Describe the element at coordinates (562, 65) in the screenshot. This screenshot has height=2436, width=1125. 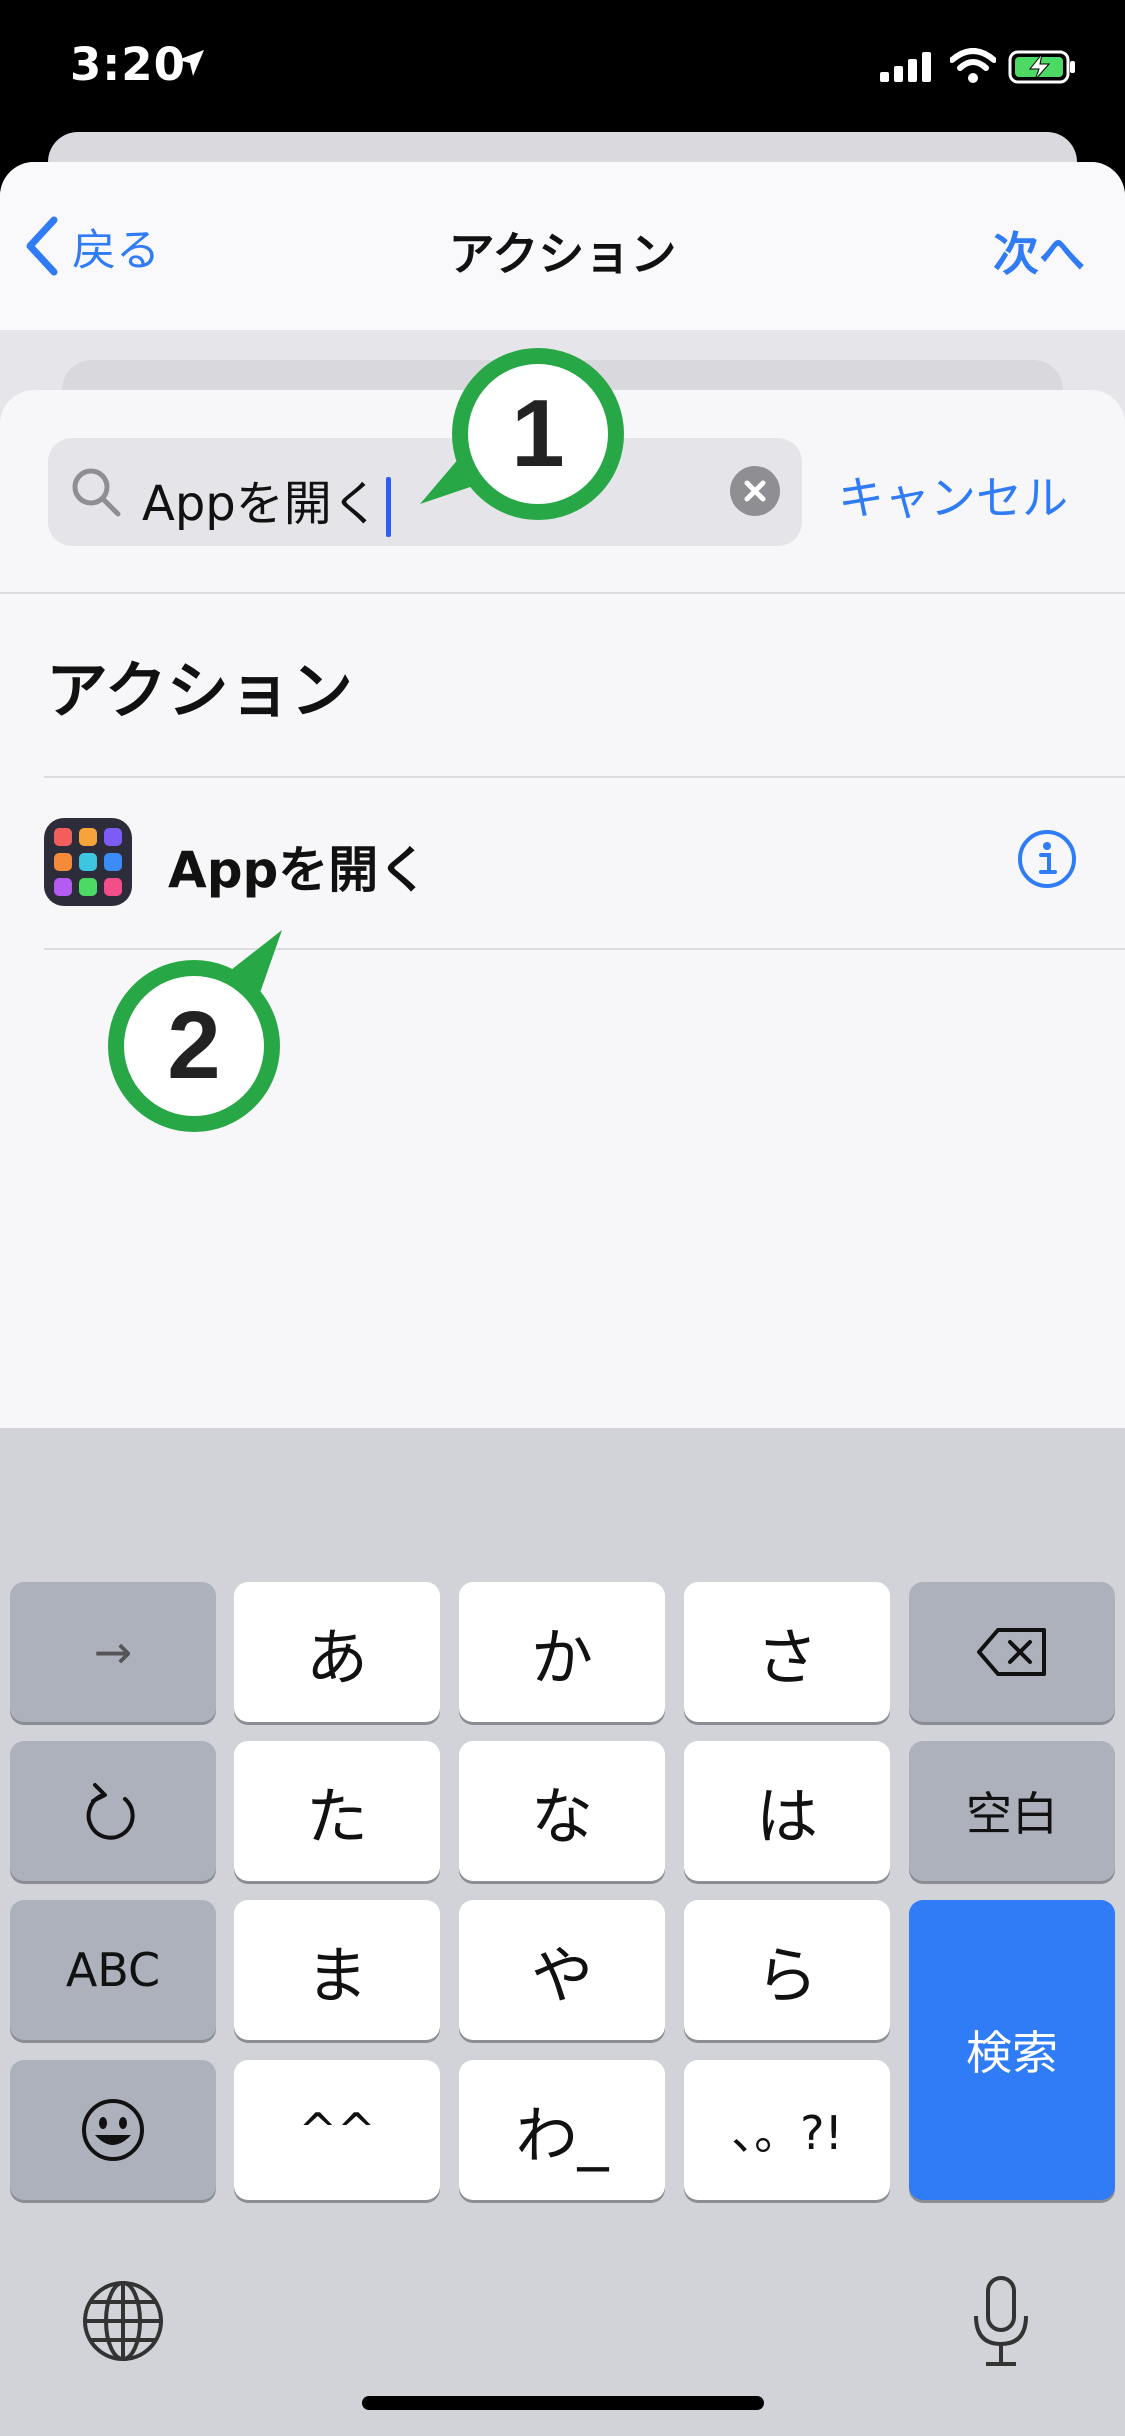
I see `status-bar: 3:20` at that location.